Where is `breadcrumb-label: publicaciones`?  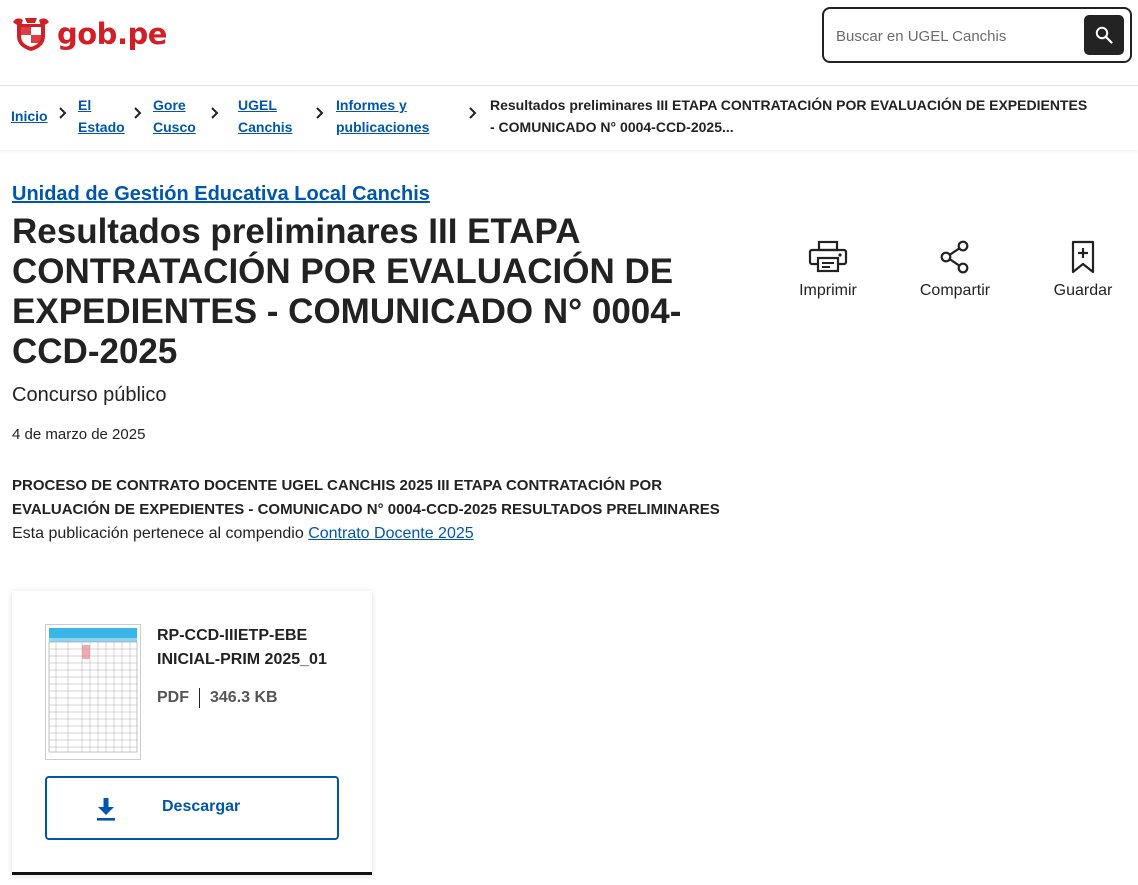
breadcrumb-label: publicaciones is located at coordinates (383, 127).